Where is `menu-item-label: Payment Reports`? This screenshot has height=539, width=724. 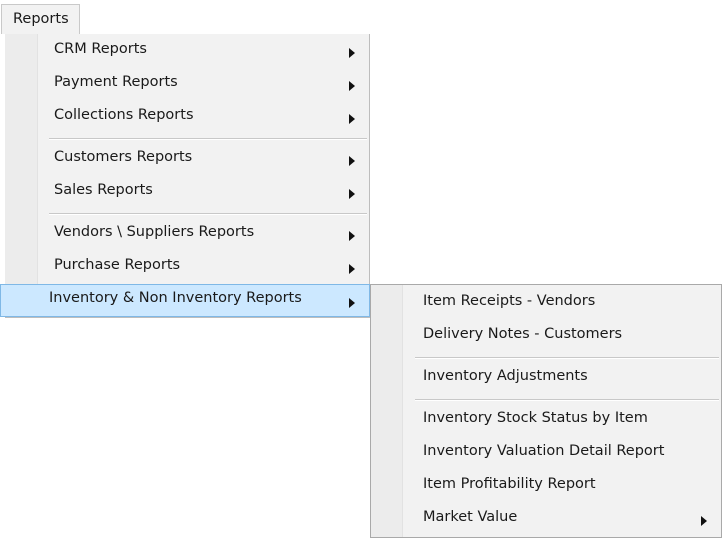
menu-item-label: Payment Reports is located at coordinates (116, 82).